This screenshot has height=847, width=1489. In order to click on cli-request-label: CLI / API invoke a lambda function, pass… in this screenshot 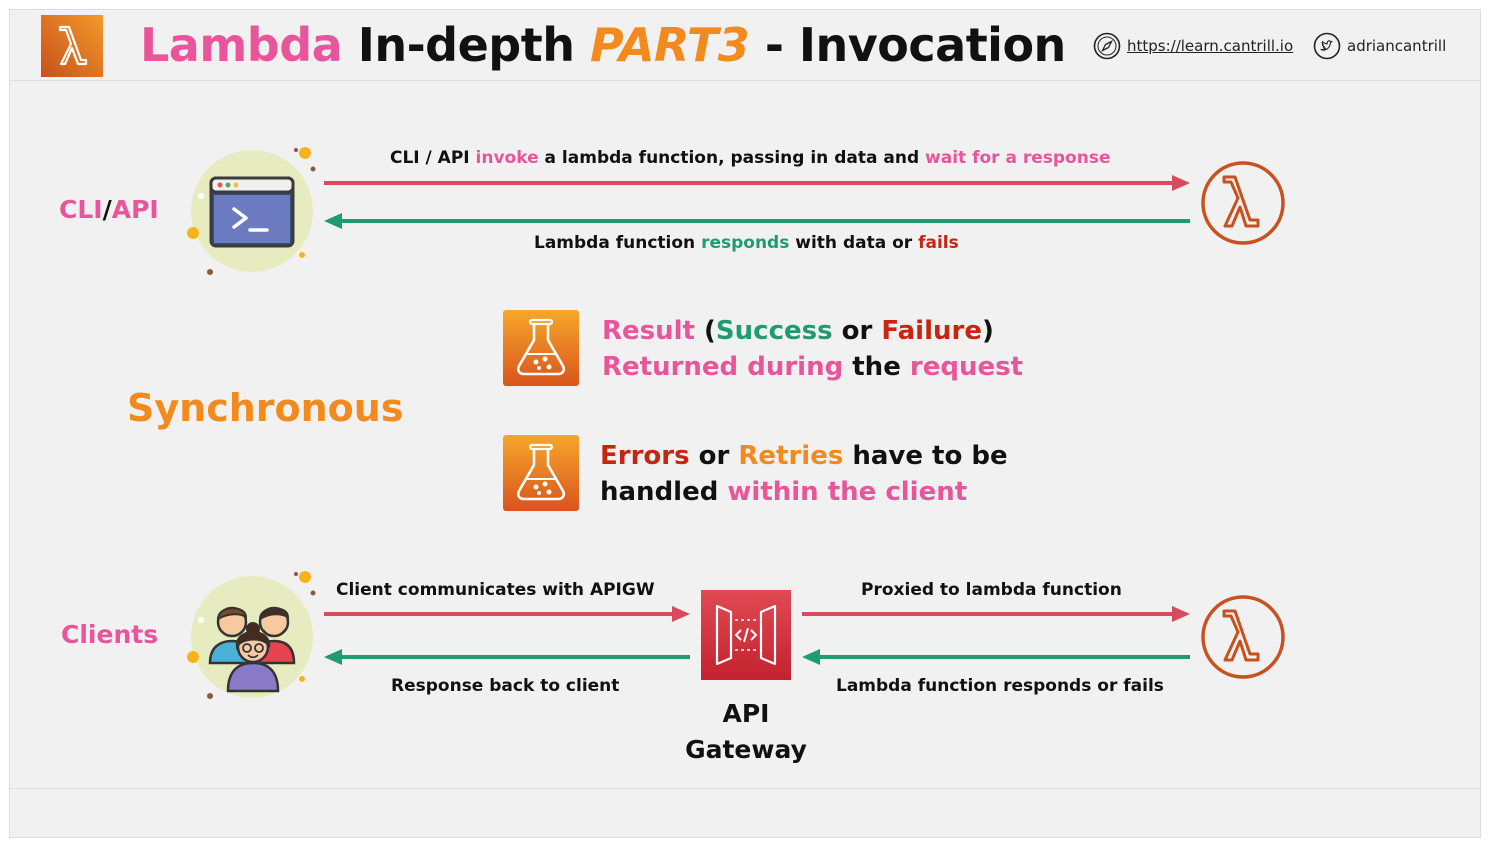, I will do `click(750, 158)`.